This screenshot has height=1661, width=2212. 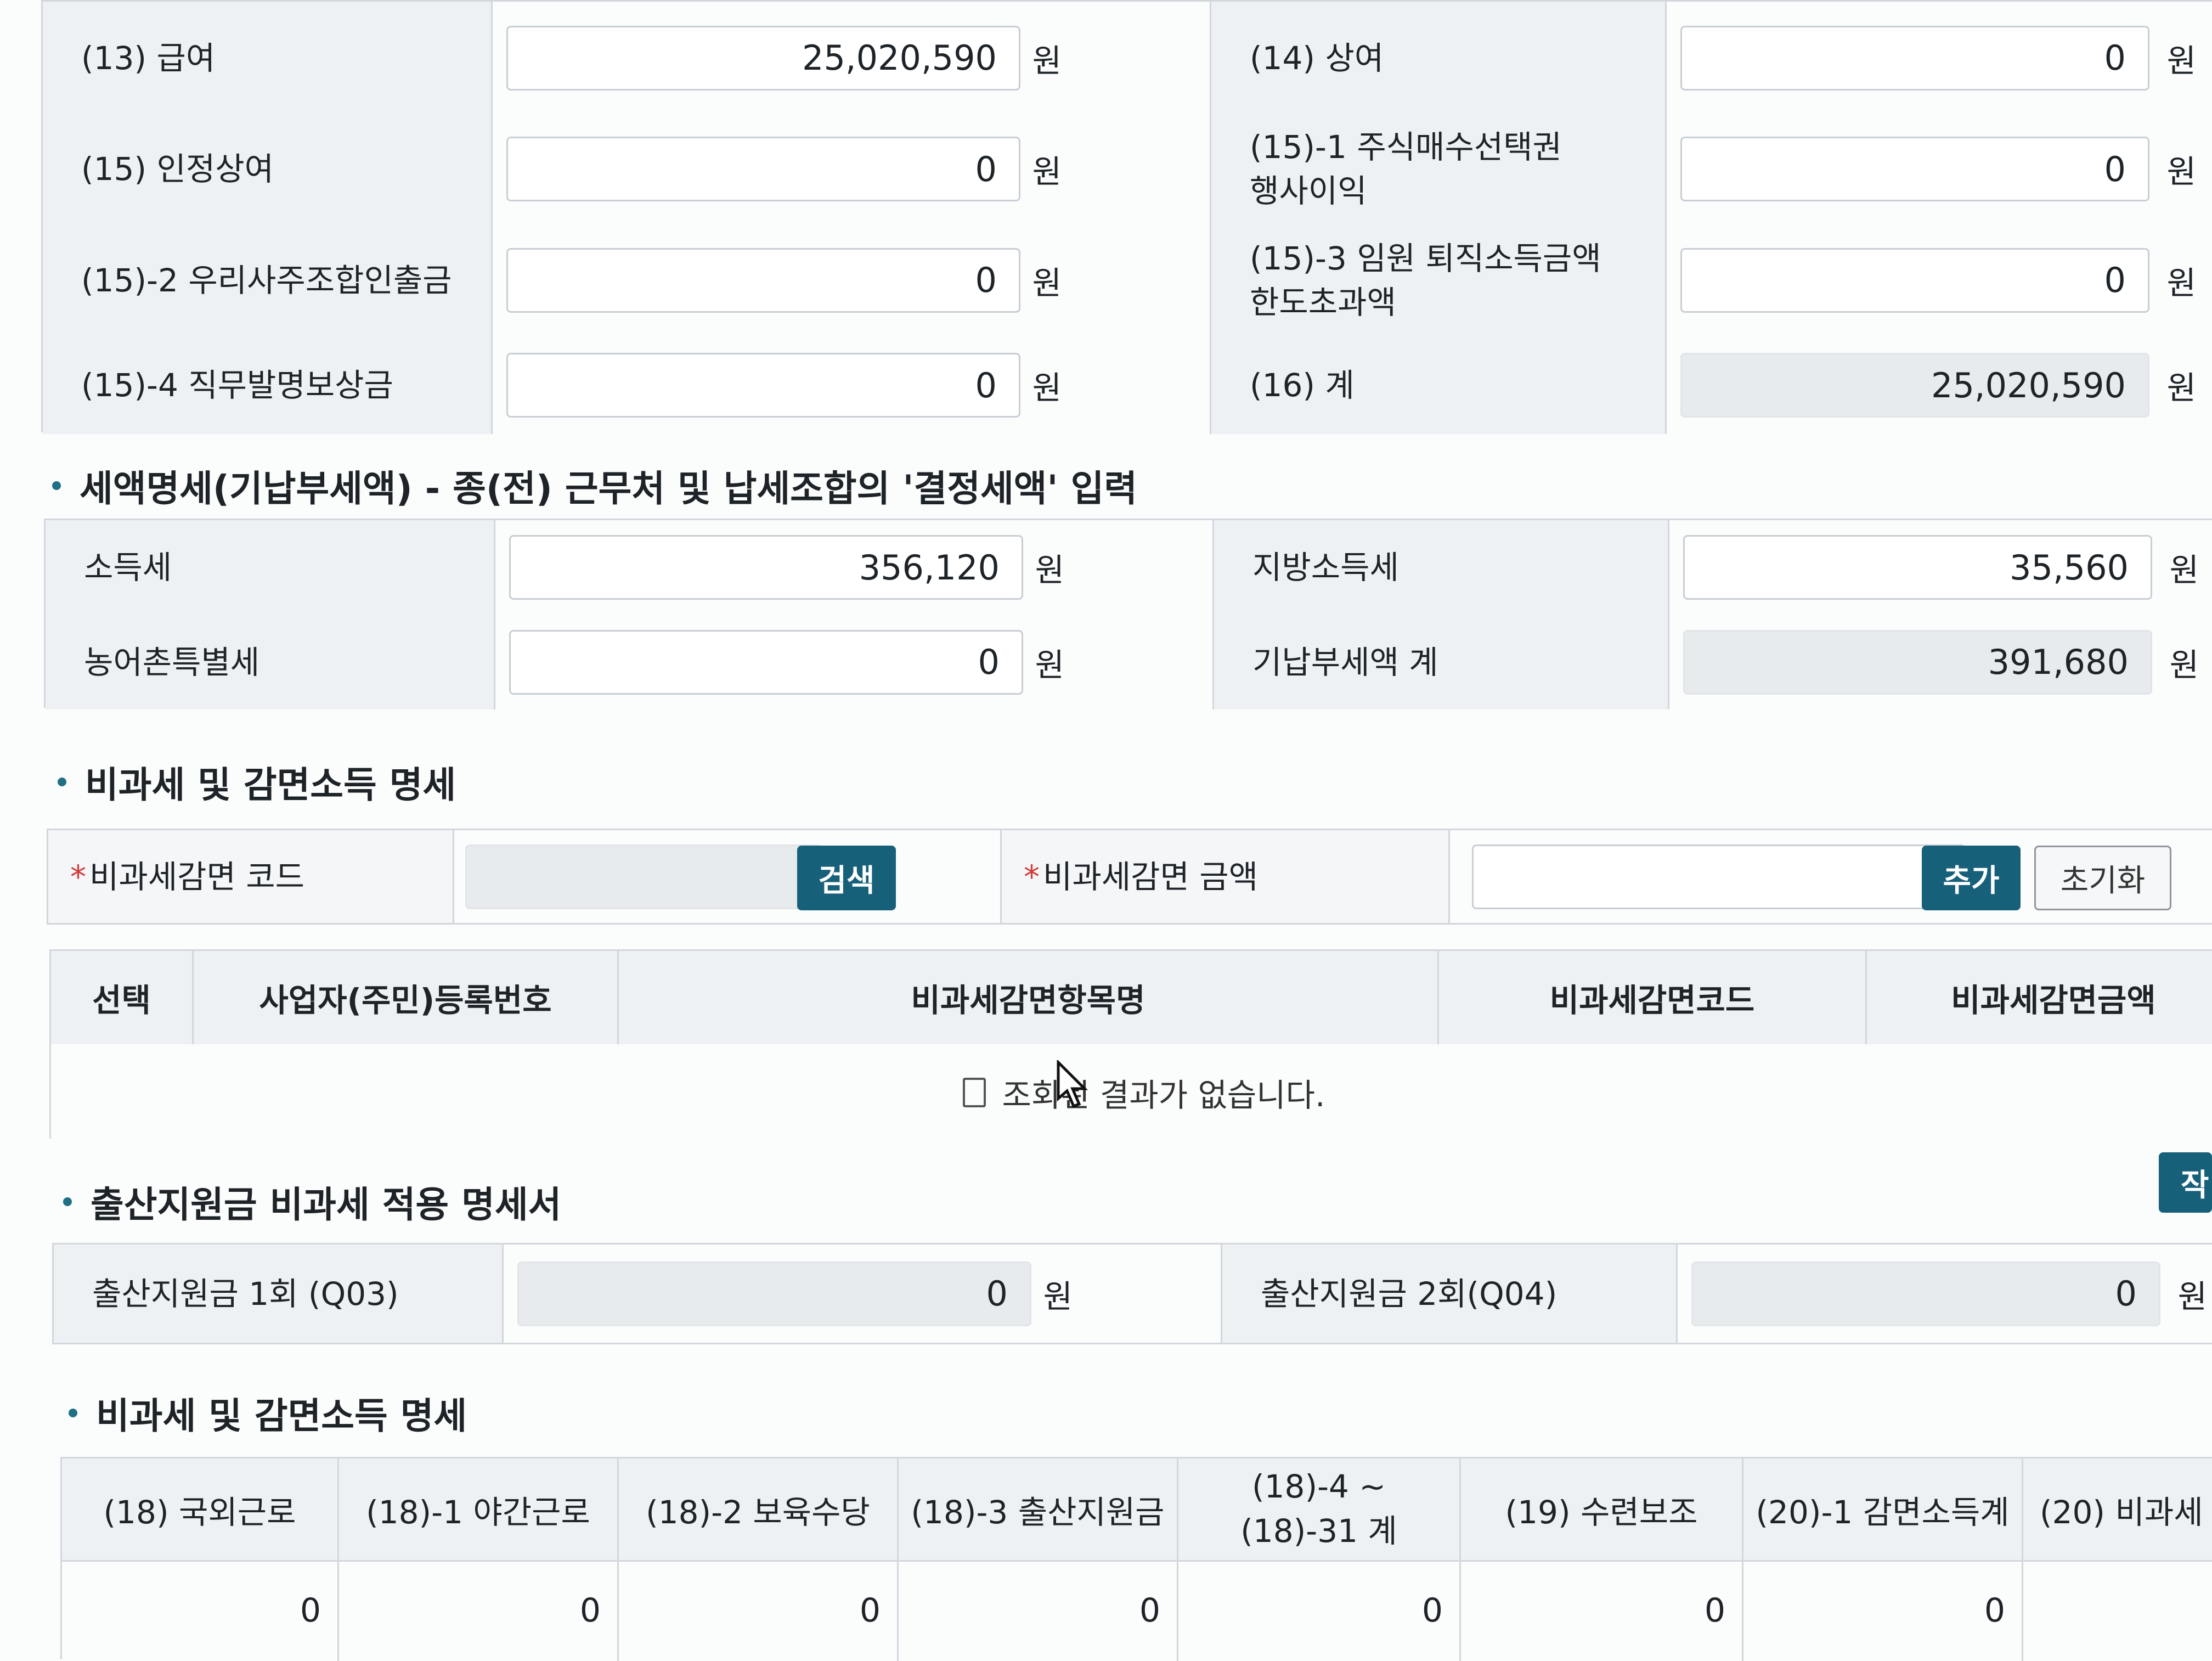 What do you see at coordinates (1225, 876) in the screenshot?
I see `label-nontax-amount: * 비과세감면 금액` at bounding box center [1225, 876].